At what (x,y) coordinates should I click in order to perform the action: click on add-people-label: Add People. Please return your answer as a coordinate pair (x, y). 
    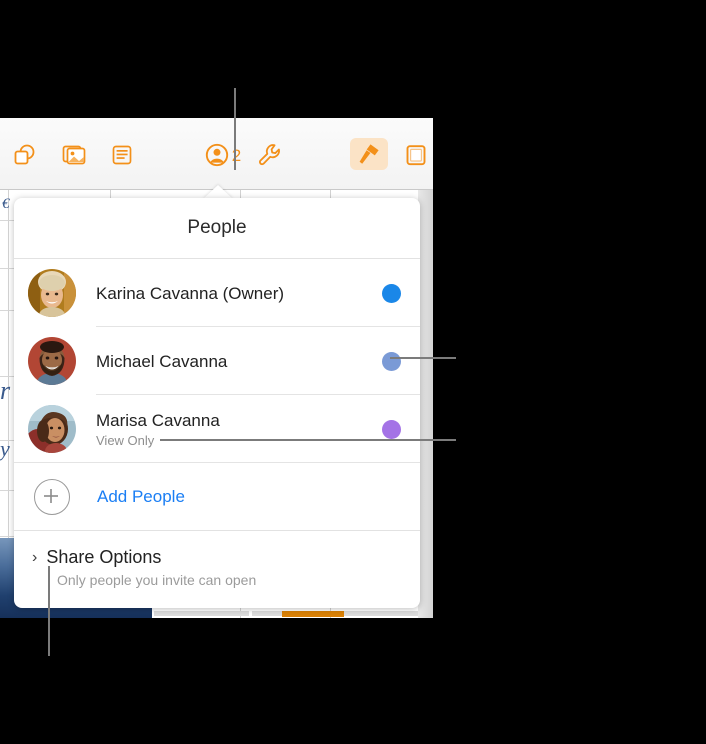
    Looking at the image, I should click on (141, 496).